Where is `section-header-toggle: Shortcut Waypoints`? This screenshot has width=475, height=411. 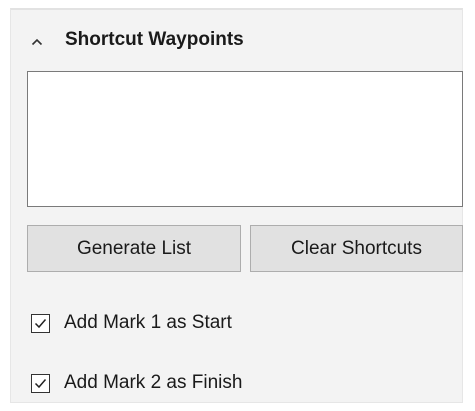 section-header-toggle: Shortcut Waypoints is located at coordinates (236, 40).